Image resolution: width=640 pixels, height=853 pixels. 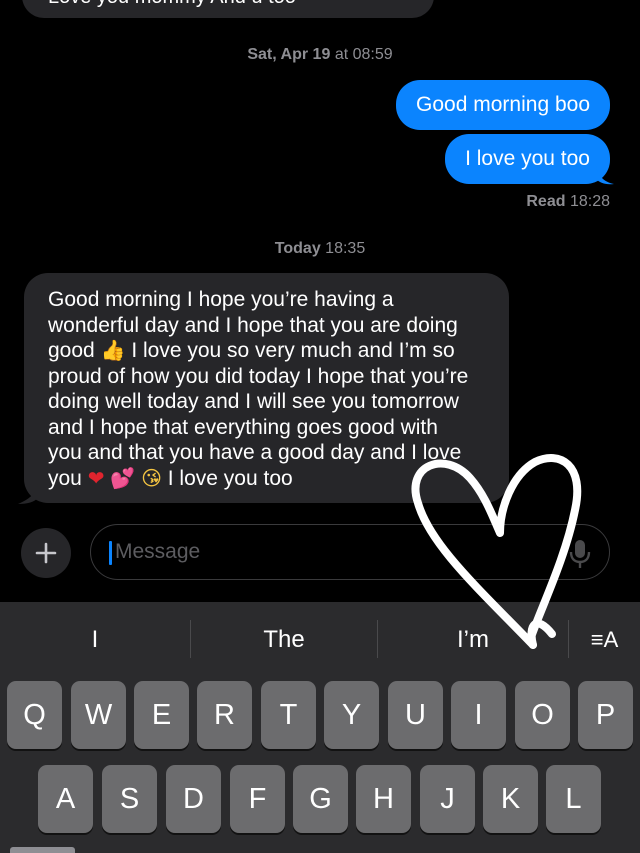 I want to click on incoming-text: you, so click(x=65, y=478).